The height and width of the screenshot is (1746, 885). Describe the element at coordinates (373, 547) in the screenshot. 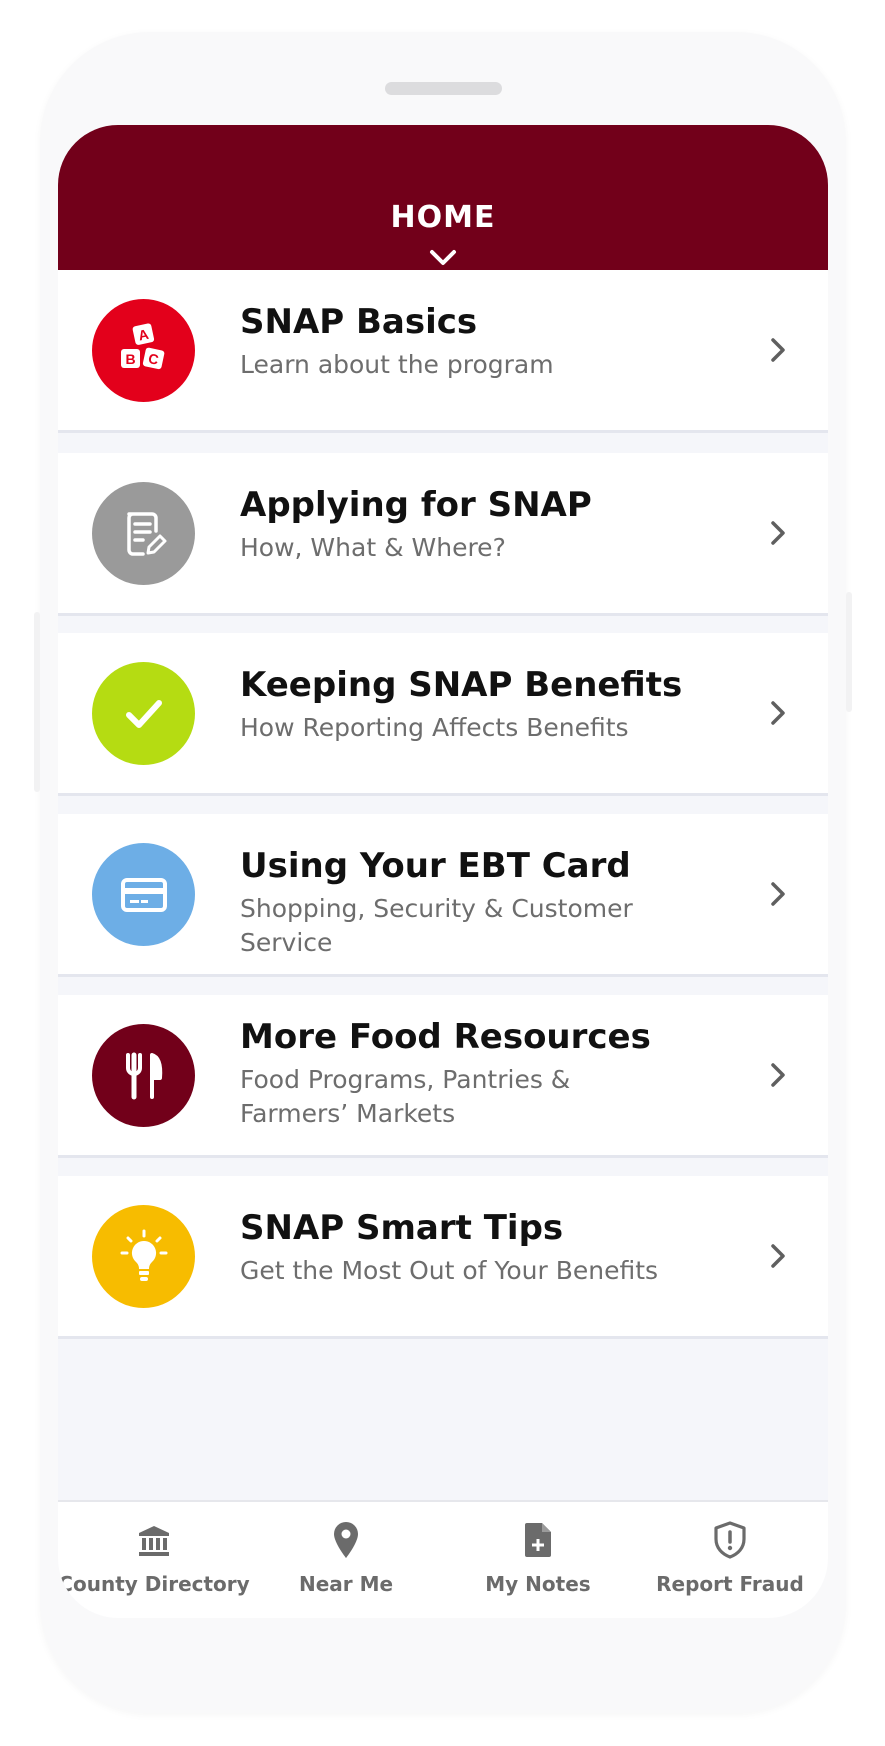

I see `menu-item-subtitle: How, What & Where?` at that location.